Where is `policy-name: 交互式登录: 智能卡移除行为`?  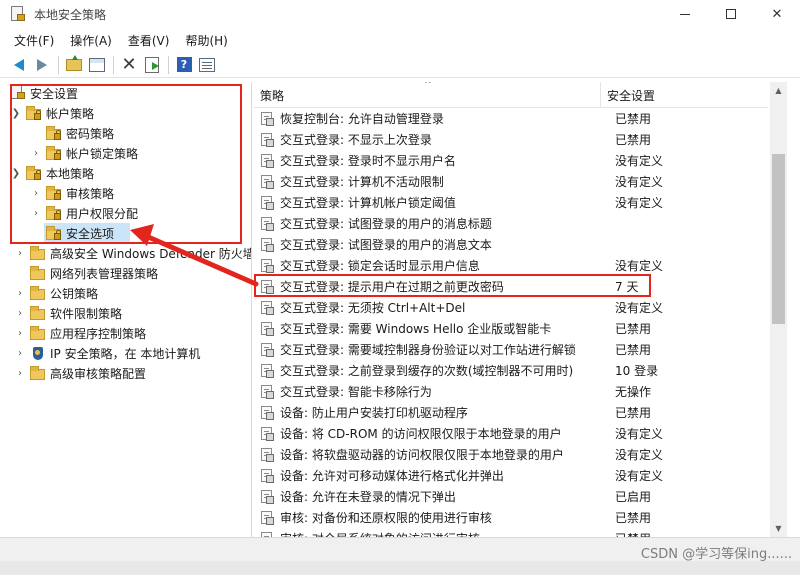
policy-name: 交互式登录: 智能卡移除行为 is located at coordinates (356, 392).